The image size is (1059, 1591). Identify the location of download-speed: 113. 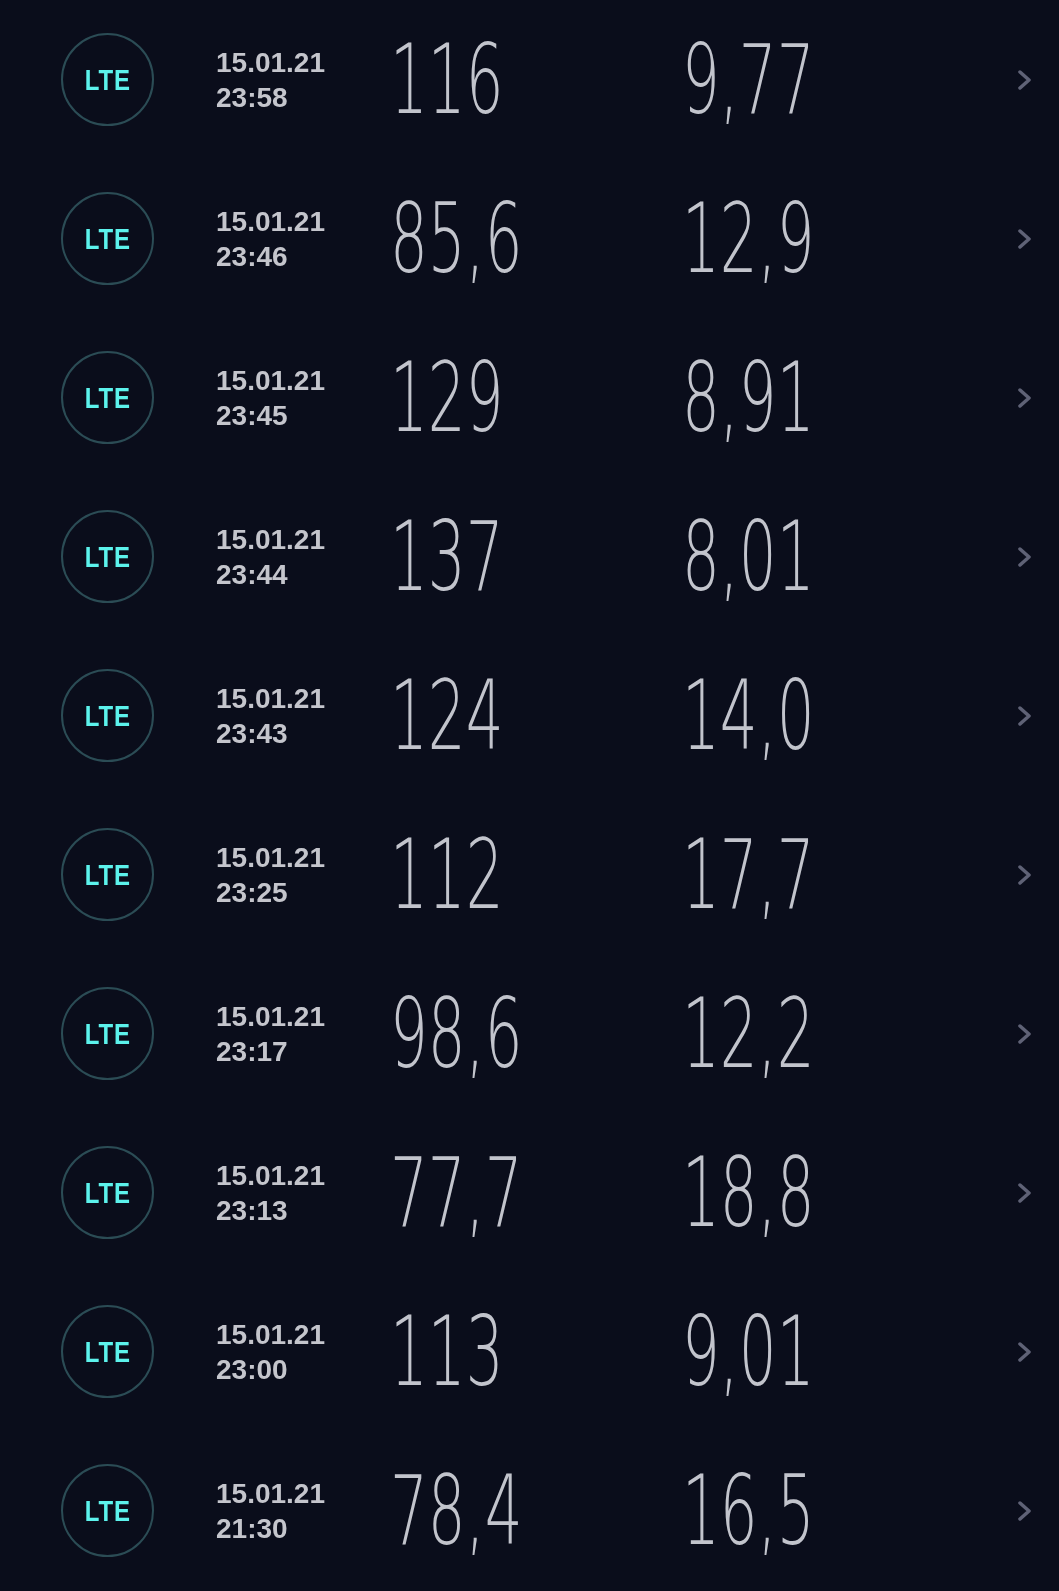
(447, 1351).